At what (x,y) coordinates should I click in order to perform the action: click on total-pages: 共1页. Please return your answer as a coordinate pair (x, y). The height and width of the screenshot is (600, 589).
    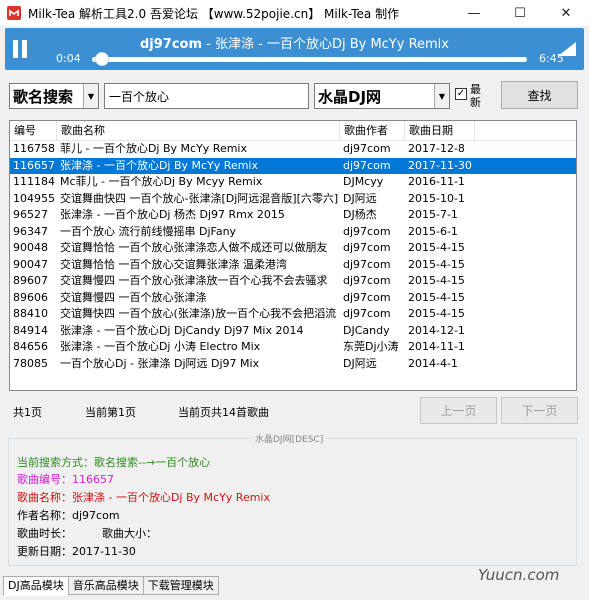
    Looking at the image, I should click on (27, 412).